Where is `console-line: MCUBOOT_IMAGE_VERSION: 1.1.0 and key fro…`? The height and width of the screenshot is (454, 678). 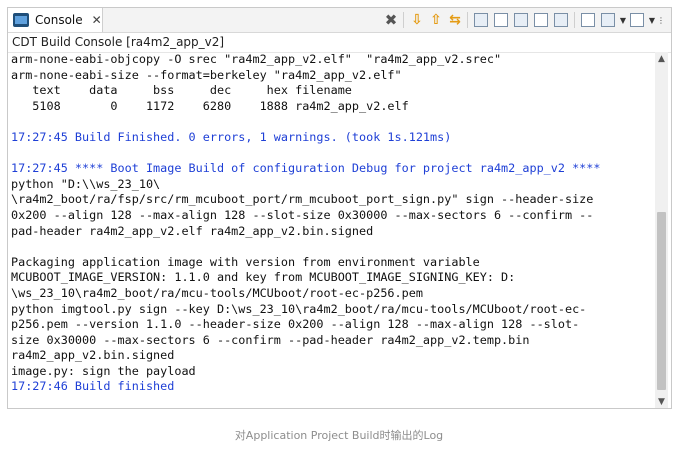
console-line: MCUBOOT_IMAGE_VERSION: 1.1.0 and key fro… is located at coordinates (263, 277).